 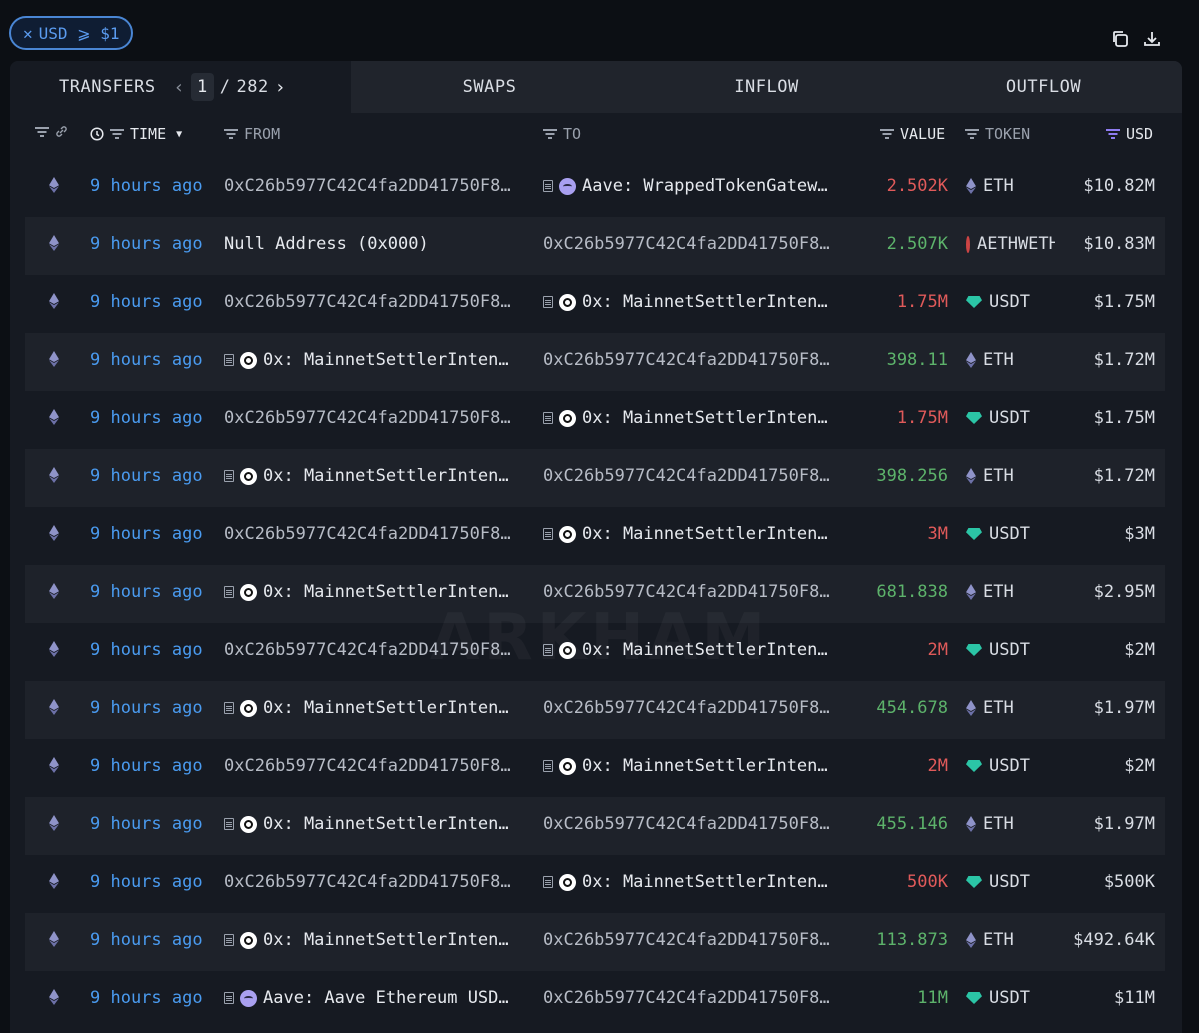 I want to click on chevron-left-icon: ‹, so click(x=179, y=87).